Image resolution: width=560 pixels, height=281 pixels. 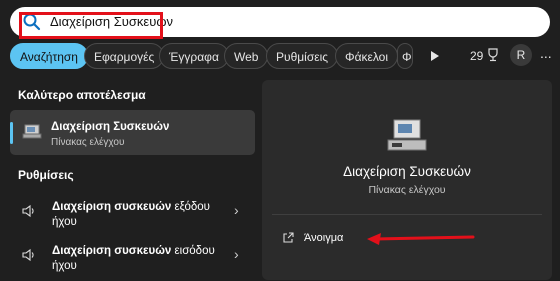 I want to click on setting-item-input: Διαχείριση συσκευών εισόδου ήχου ›, so click(x=132, y=261).